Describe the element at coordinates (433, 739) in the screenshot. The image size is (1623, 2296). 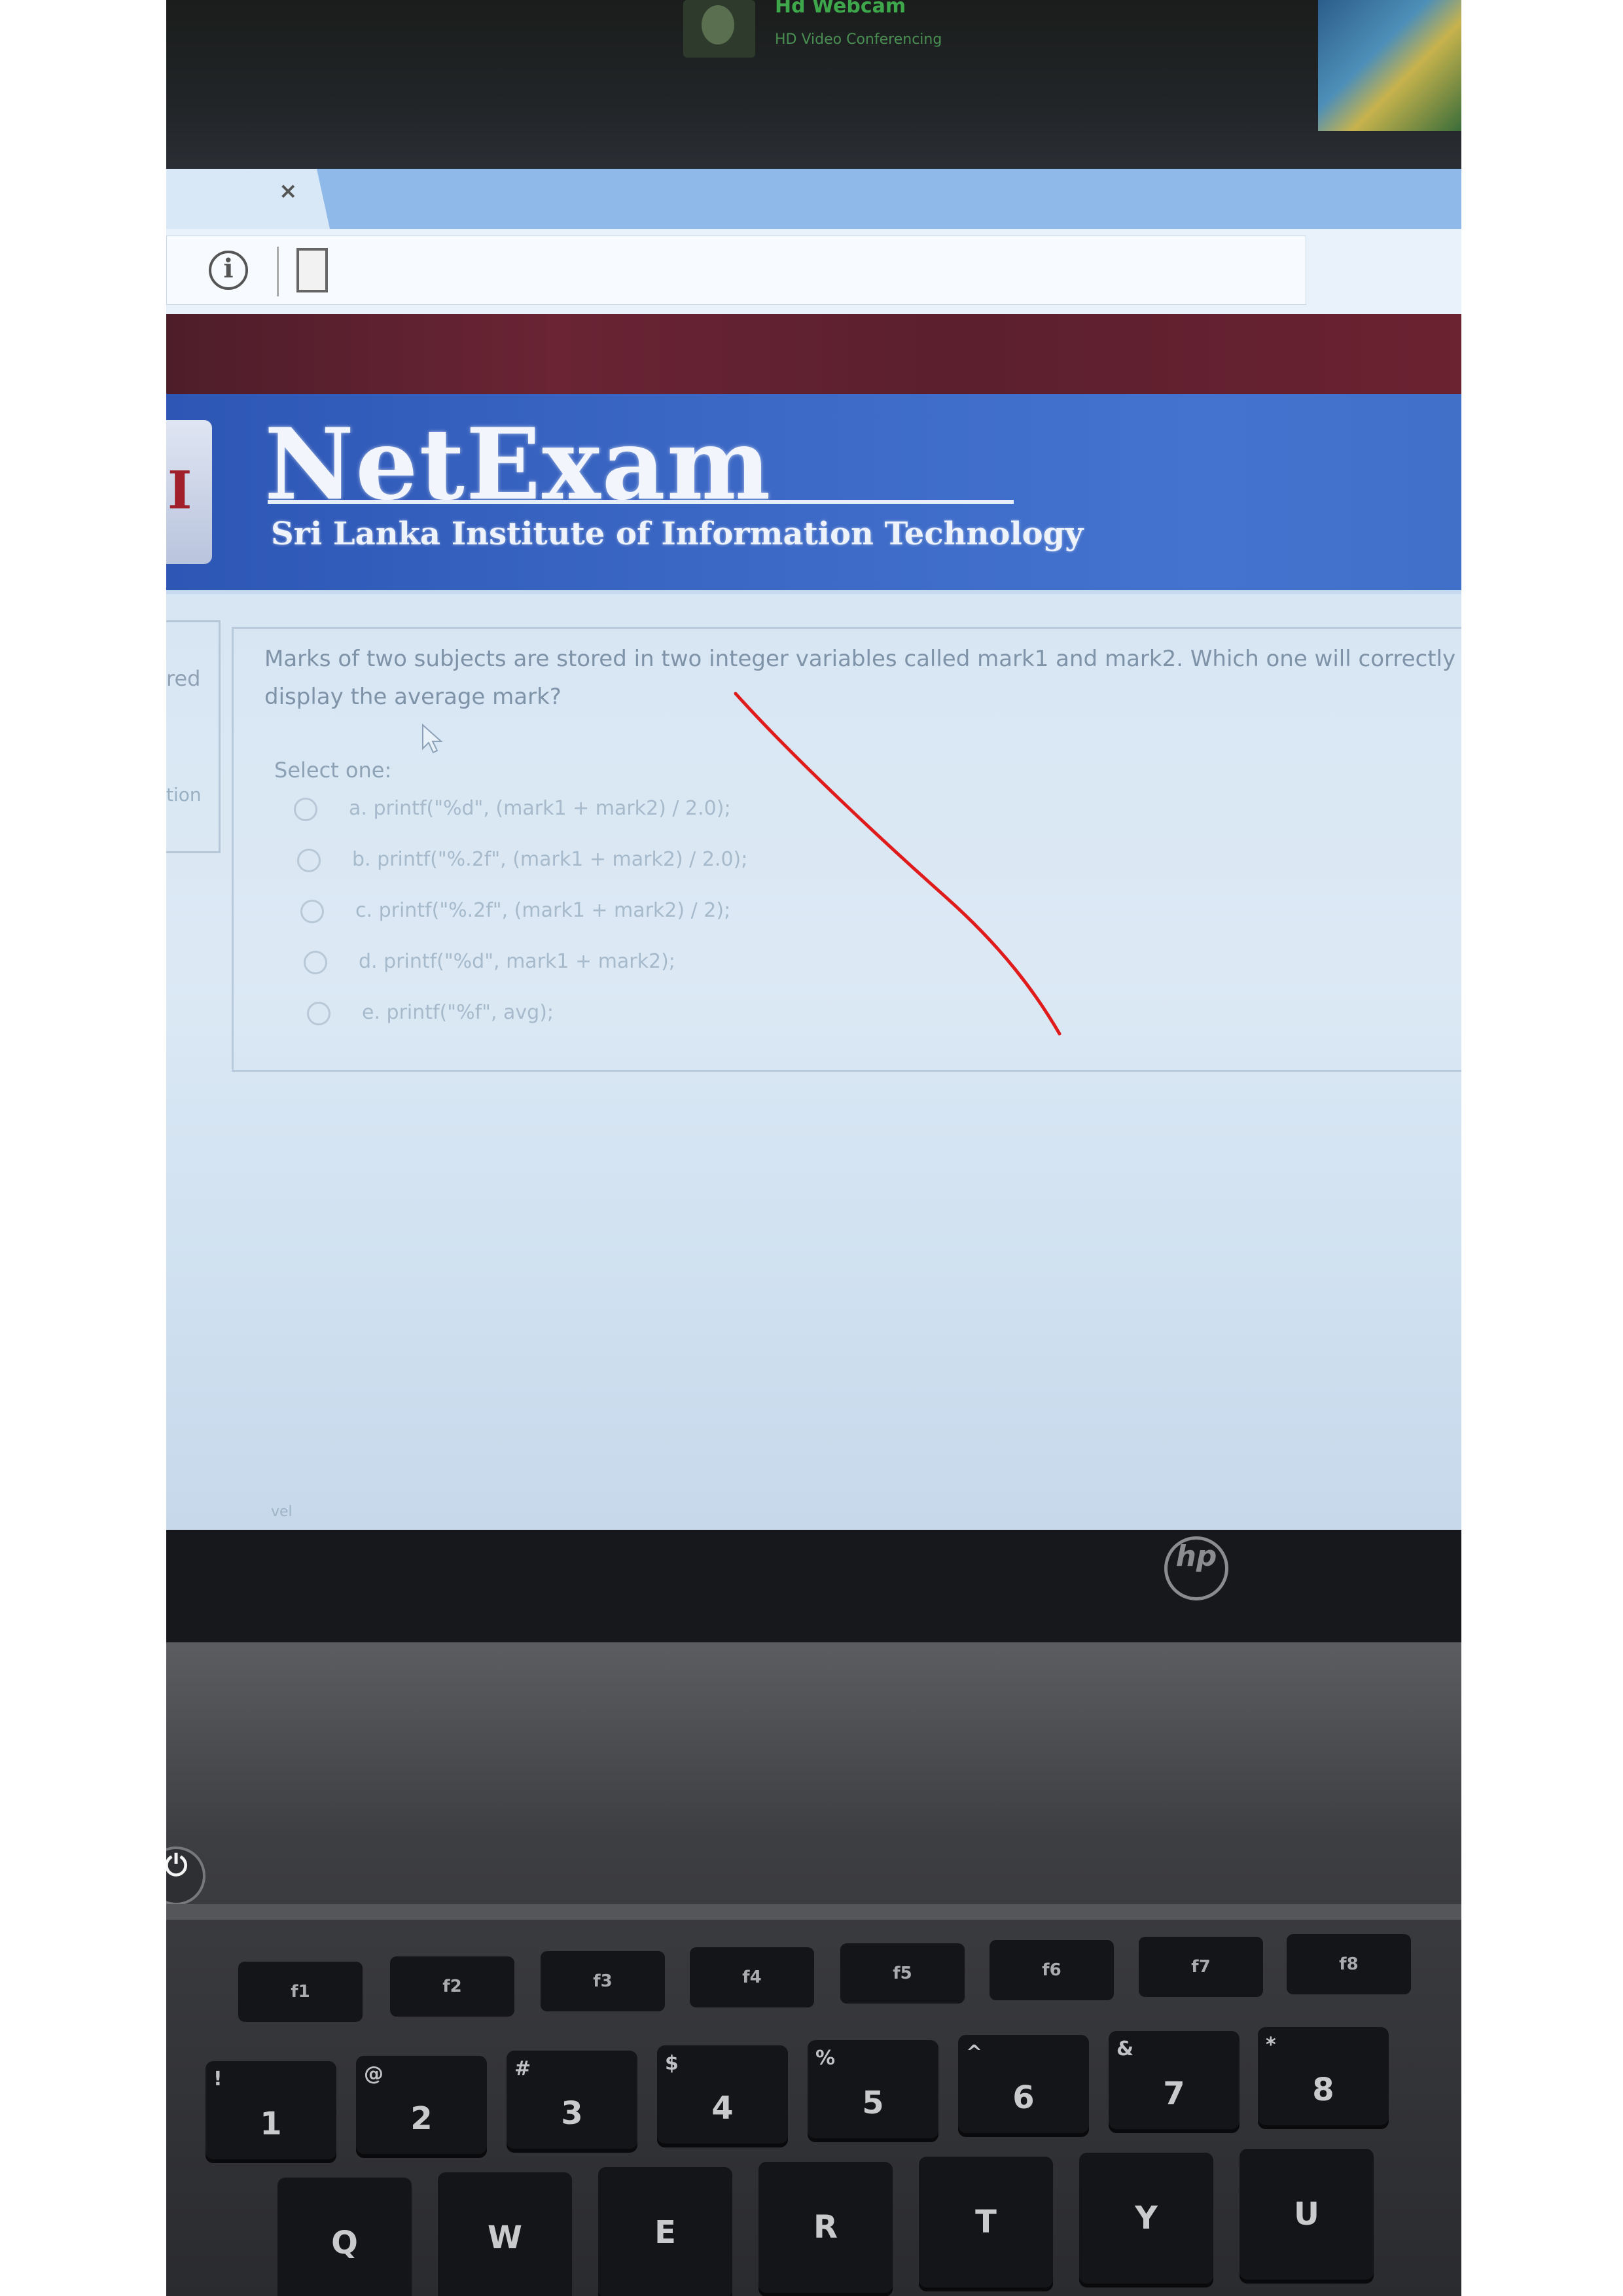
I see `mouse-pointer-icon` at that location.